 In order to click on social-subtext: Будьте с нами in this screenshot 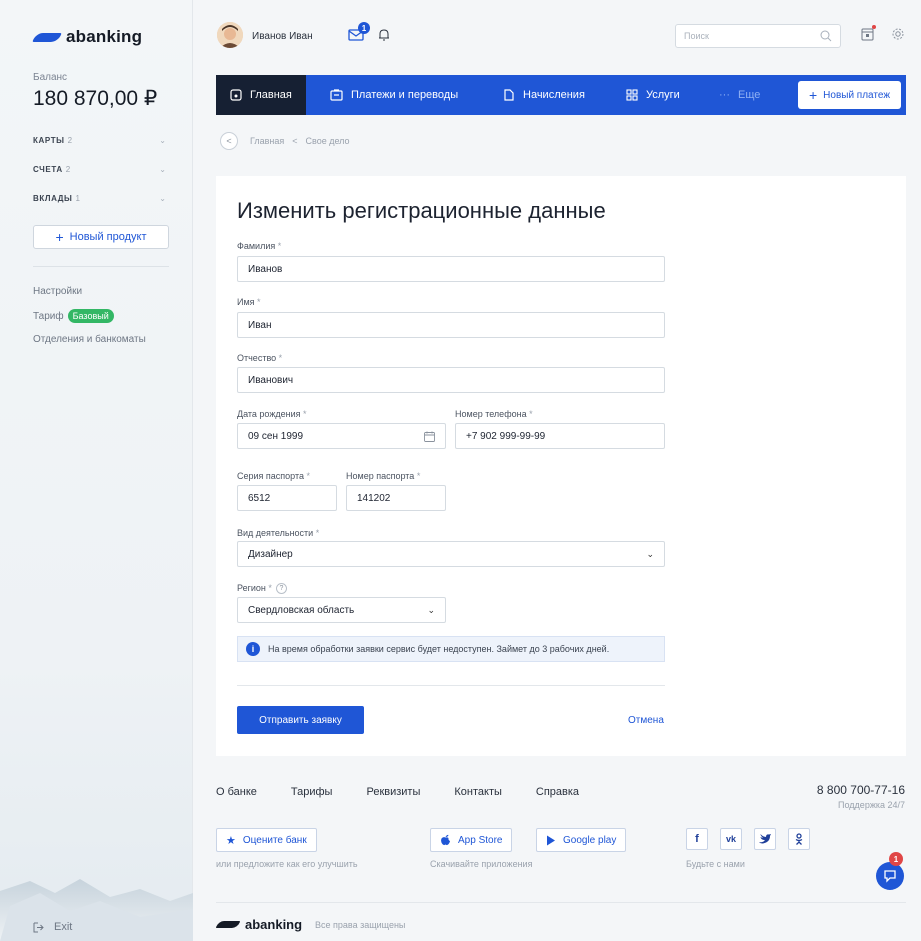, I will do `click(715, 864)`.